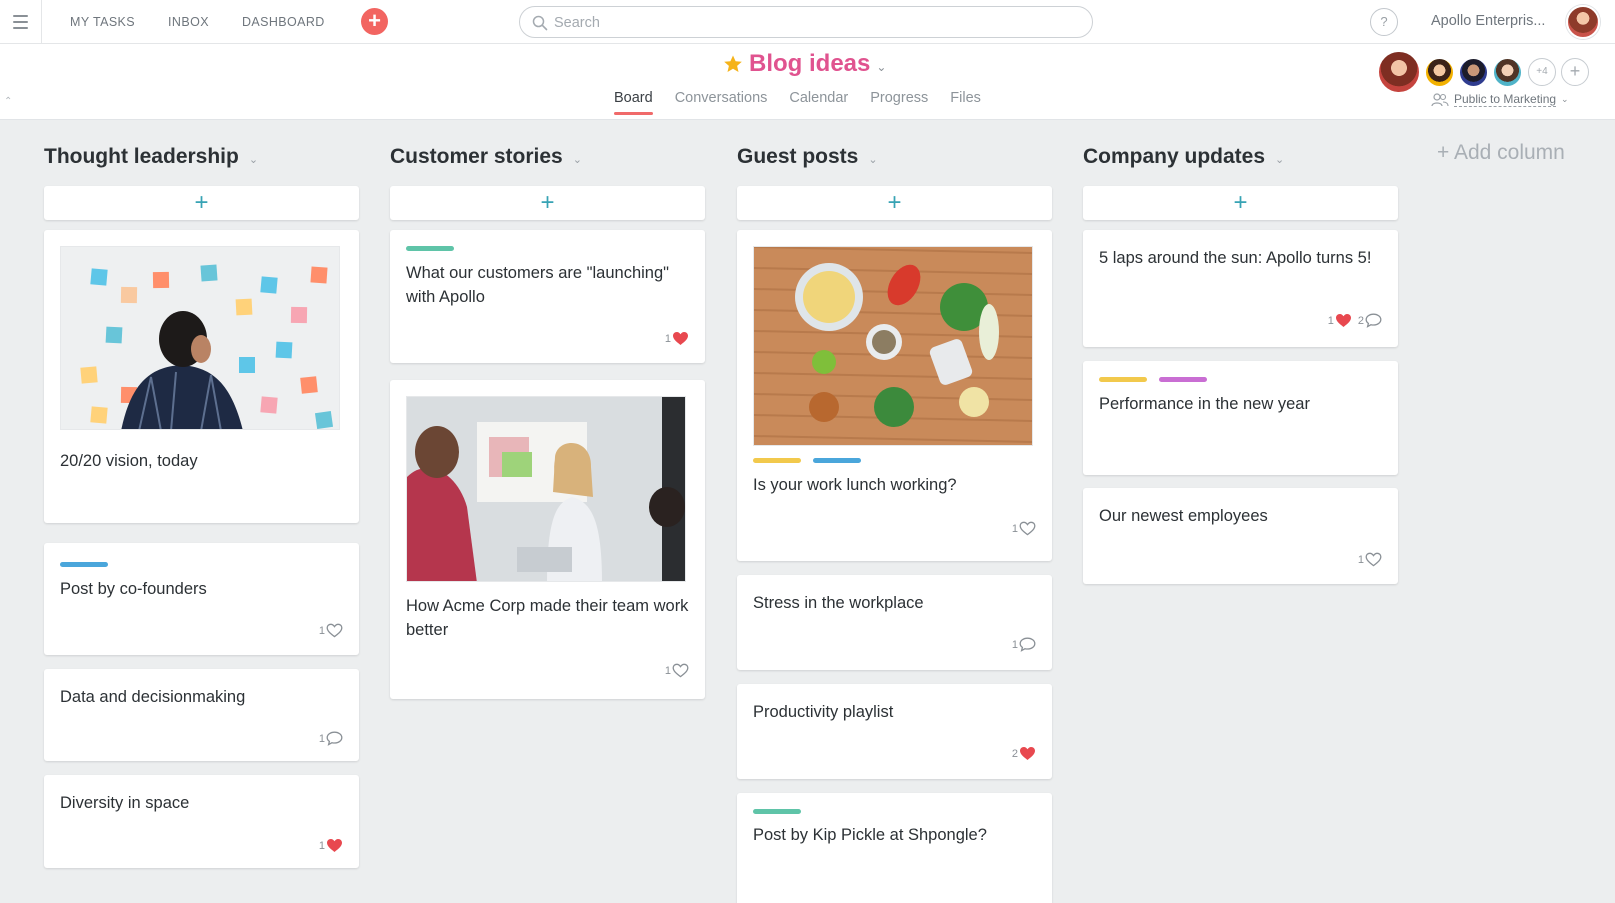  I want to click on search-input, so click(814, 23).